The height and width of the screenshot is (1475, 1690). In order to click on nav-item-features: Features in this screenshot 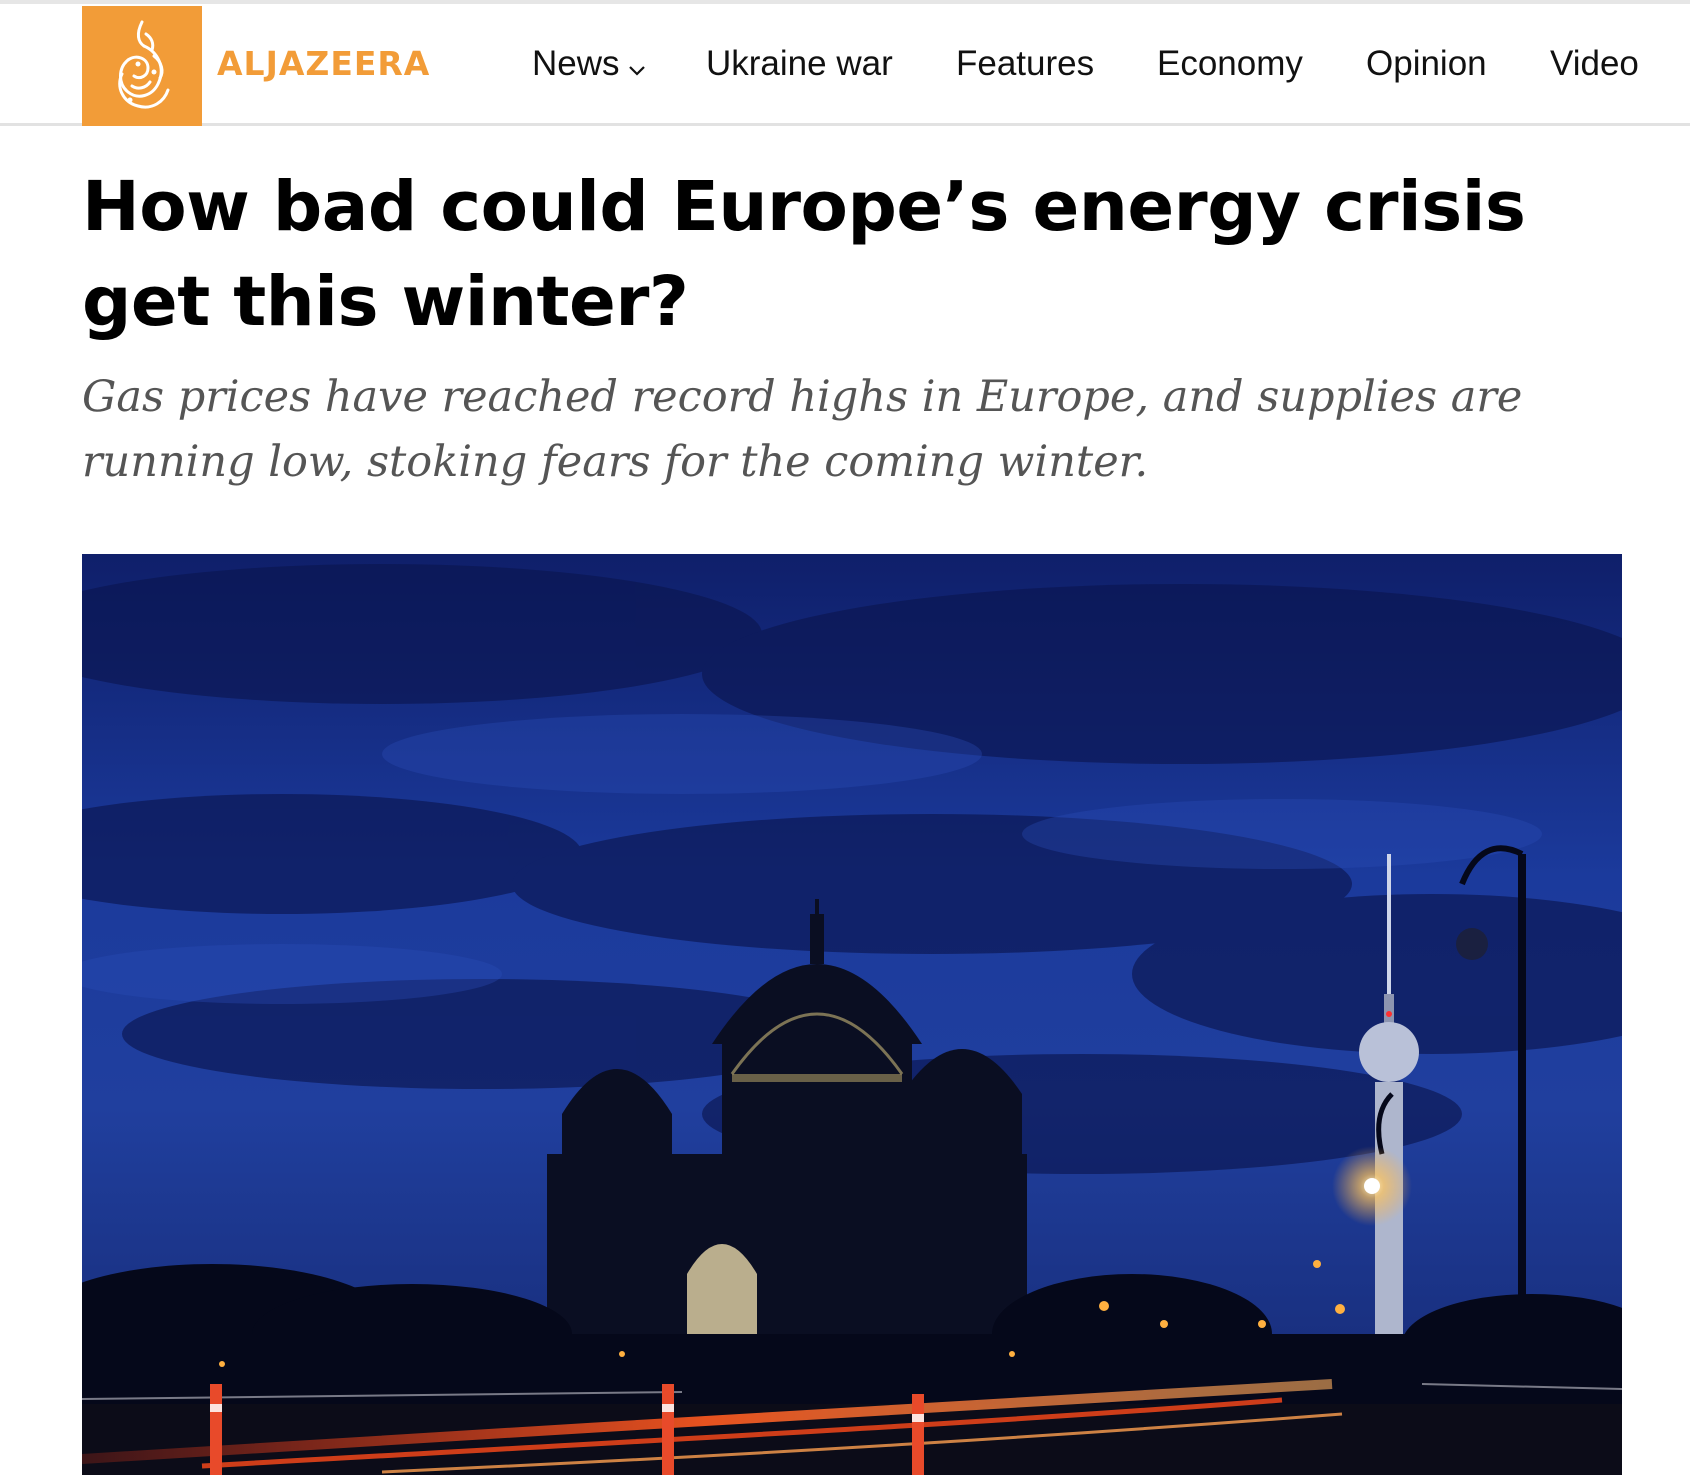, I will do `click(1025, 64)`.